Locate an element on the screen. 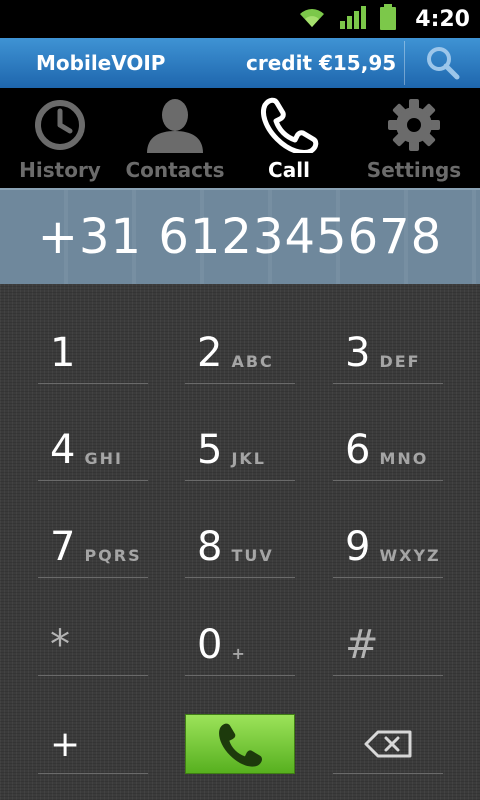 This screenshot has height=800, width=480. key-digit: 6 is located at coordinates (358, 450).